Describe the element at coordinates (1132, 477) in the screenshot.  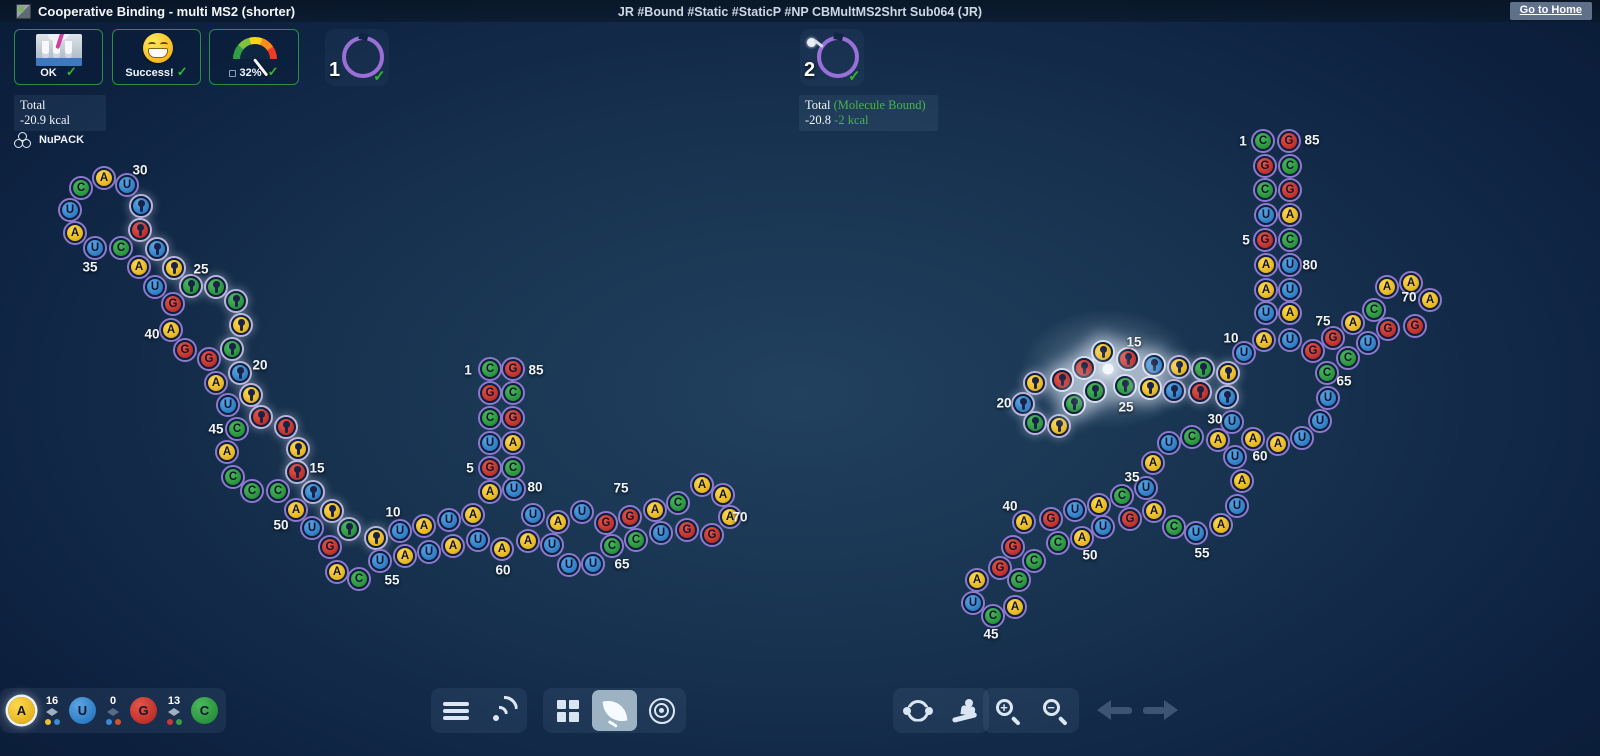
I see `position-label: 35` at that location.